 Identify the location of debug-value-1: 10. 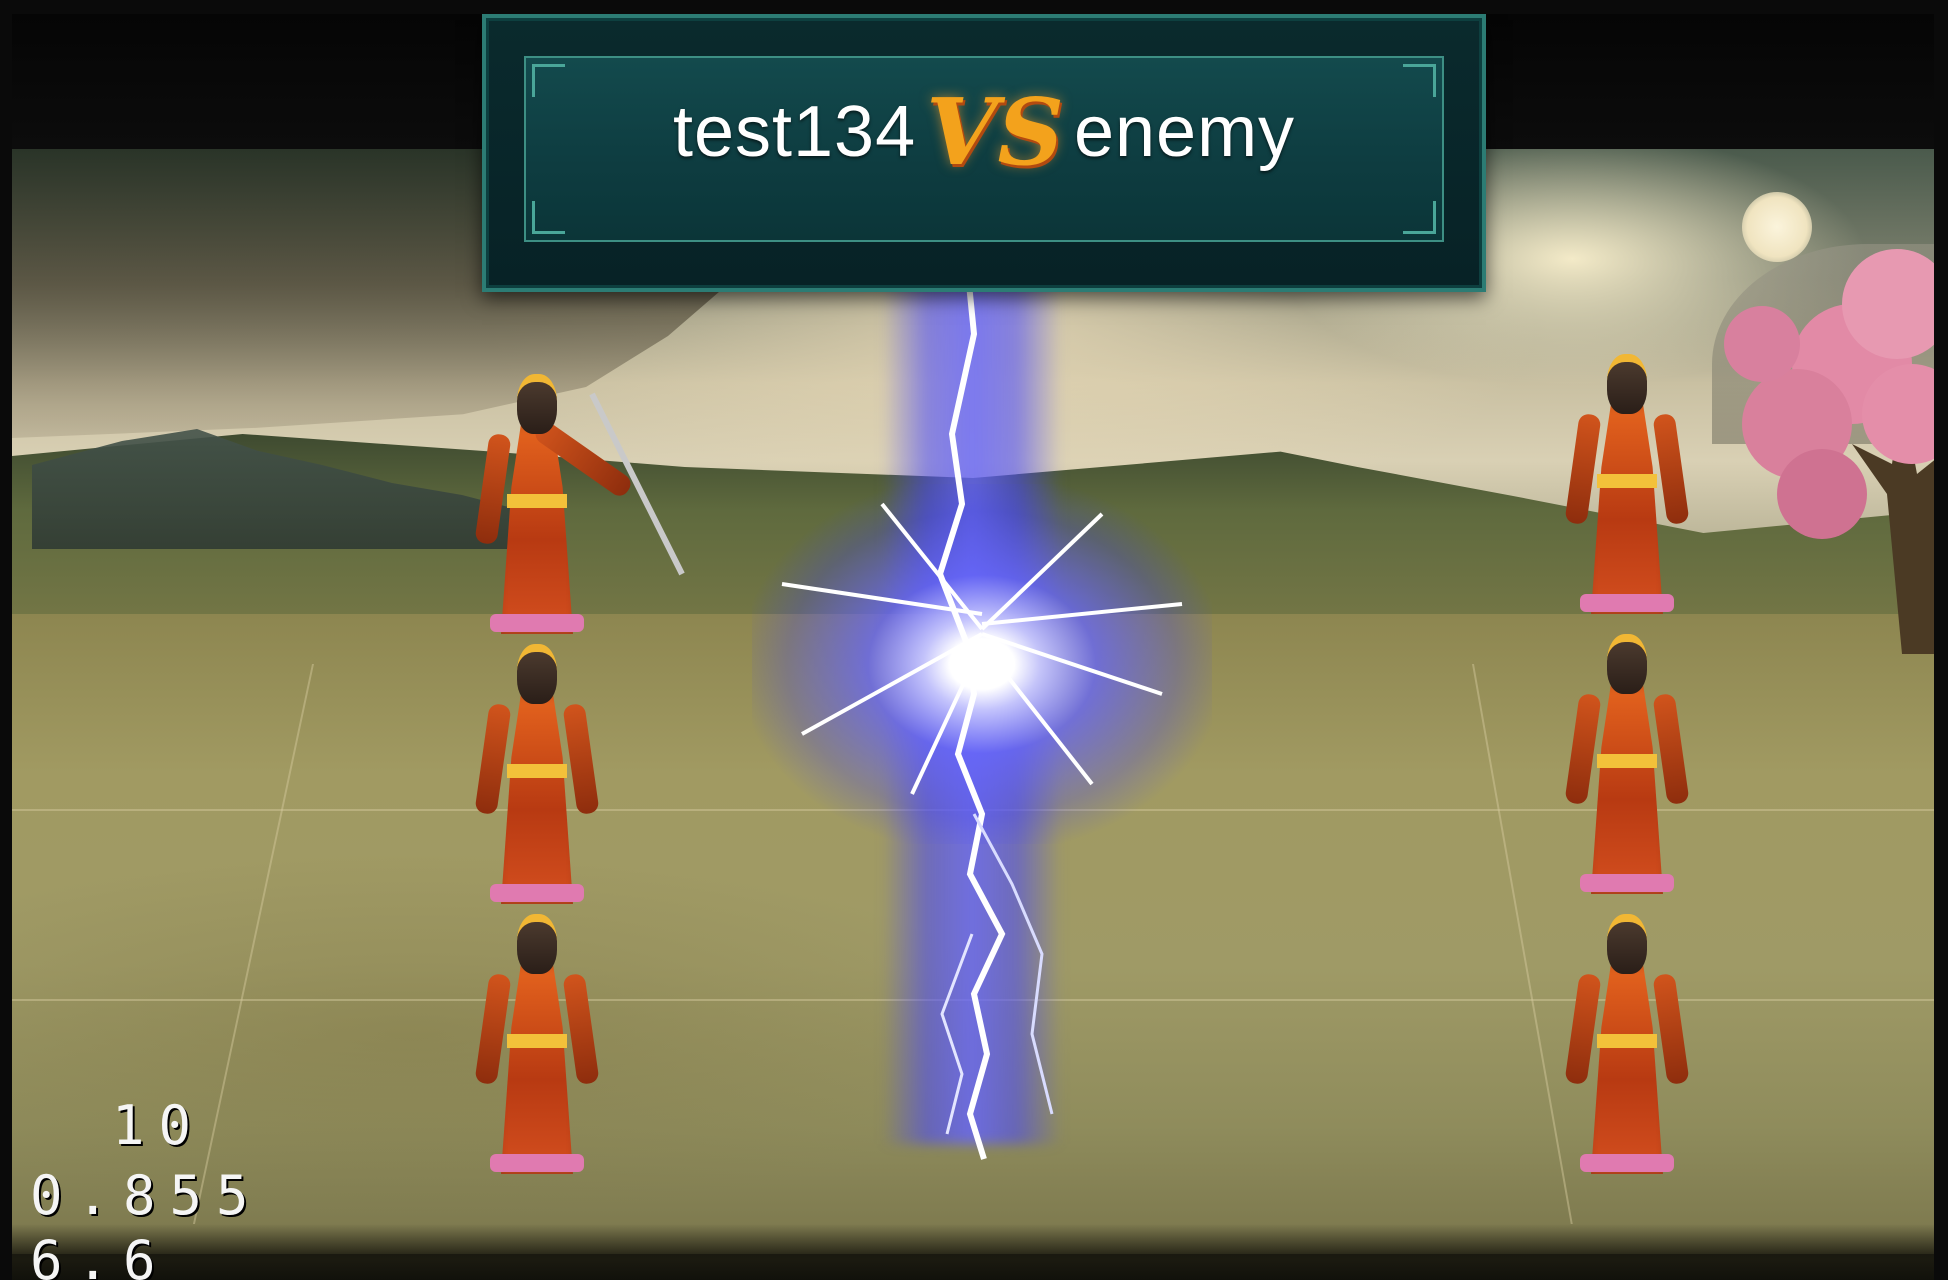
(159, 1125).